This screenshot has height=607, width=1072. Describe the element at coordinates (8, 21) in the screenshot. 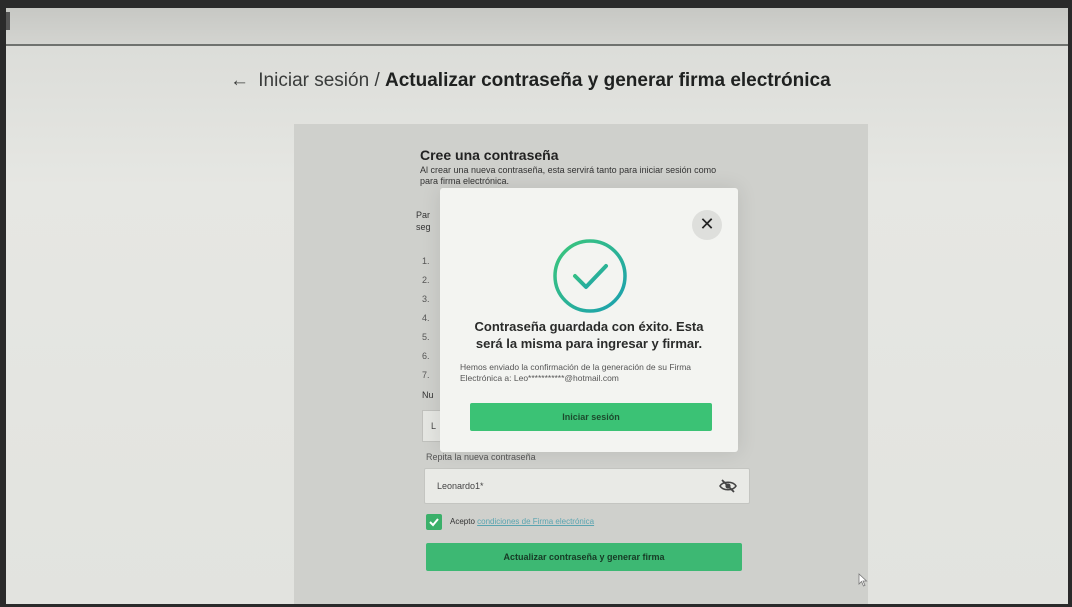

I see `header-logo-fragment` at that location.